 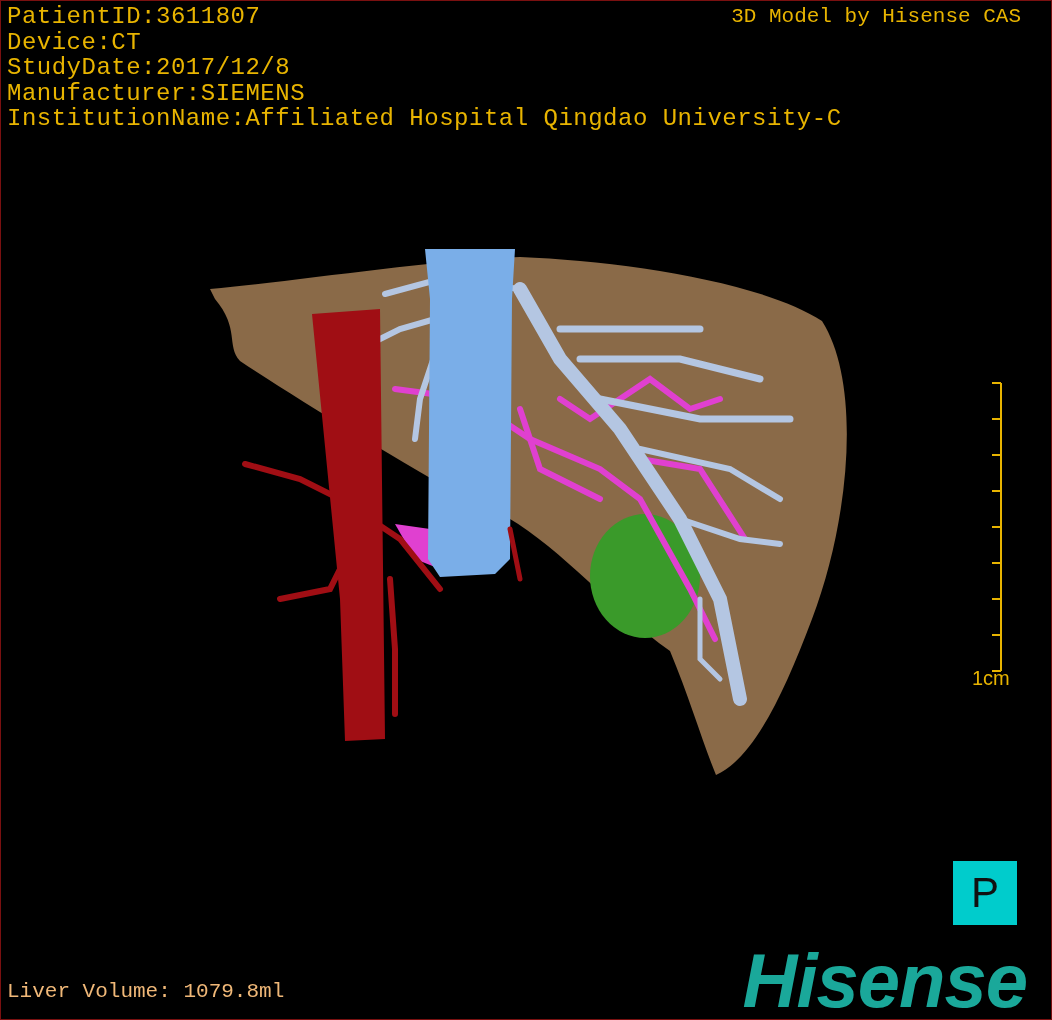 What do you see at coordinates (424, 119) in the screenshot?
I see `patient-info-text: InstitutionName:Affiliated Hospital Qingdao University-C` at bounding box center [424, 119].